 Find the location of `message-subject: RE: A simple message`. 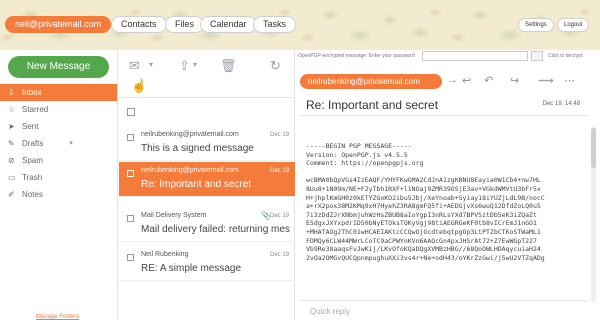

message-subject: RE: A simple message is located at coordinates (191, 268).